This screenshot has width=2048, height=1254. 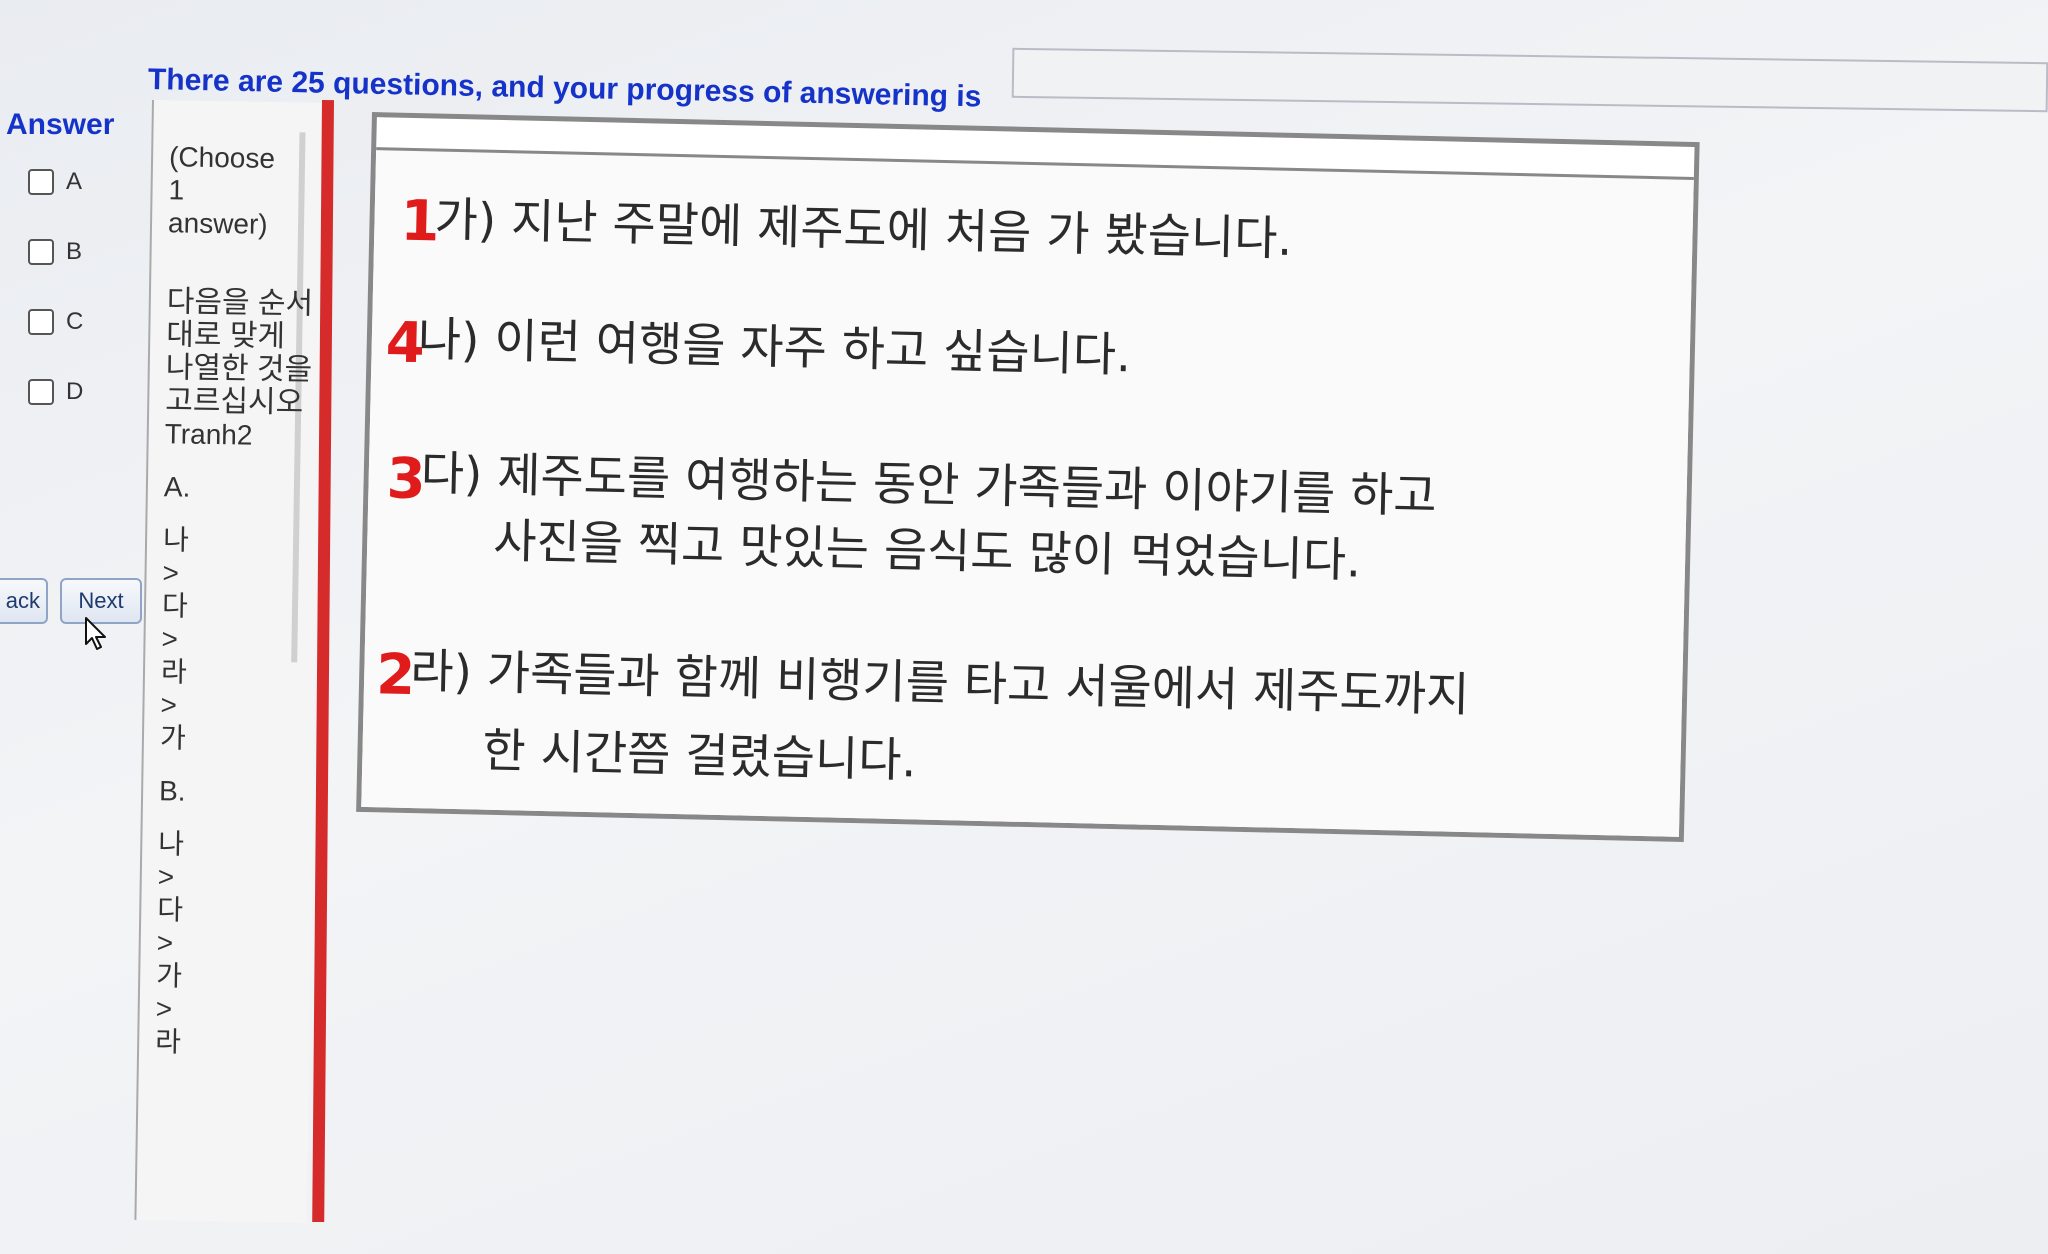 What do you see at coordinates (863, 229) in the screenshot?
I see `sentence-ga: 가) 지난 주말에 제주도에 처음 가 봤습니다.` at bounding box center [863, 229].